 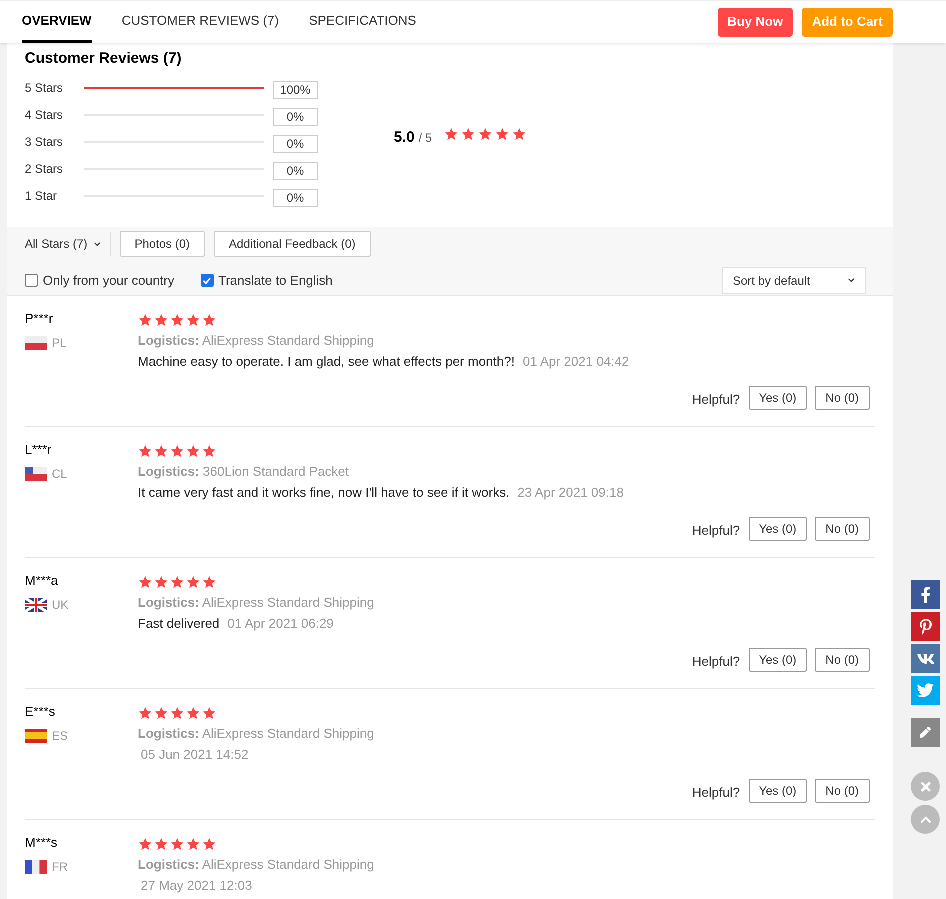 I want to click on rating-label: 3 Stars, so click(x=44, y=142).